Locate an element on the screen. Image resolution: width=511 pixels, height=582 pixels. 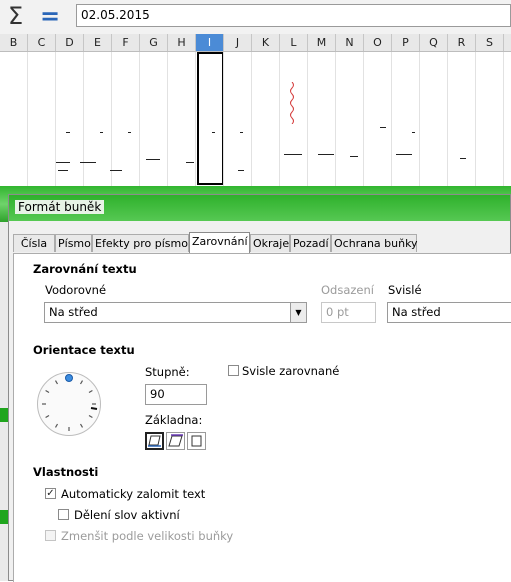
dial-handle-icon is located at coordinates (69, 378).